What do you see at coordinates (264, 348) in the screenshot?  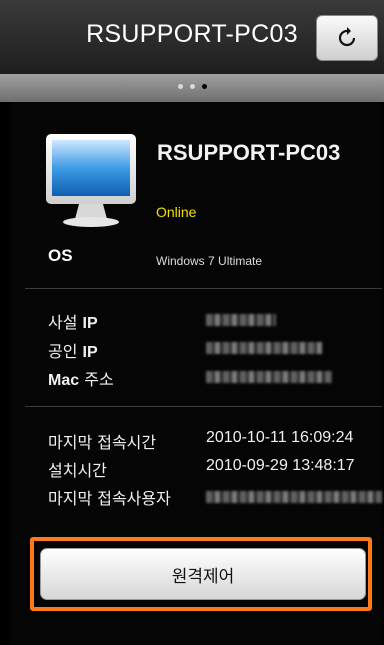 I see `public-ip-value-redacted` at bounding box center [264, 348].